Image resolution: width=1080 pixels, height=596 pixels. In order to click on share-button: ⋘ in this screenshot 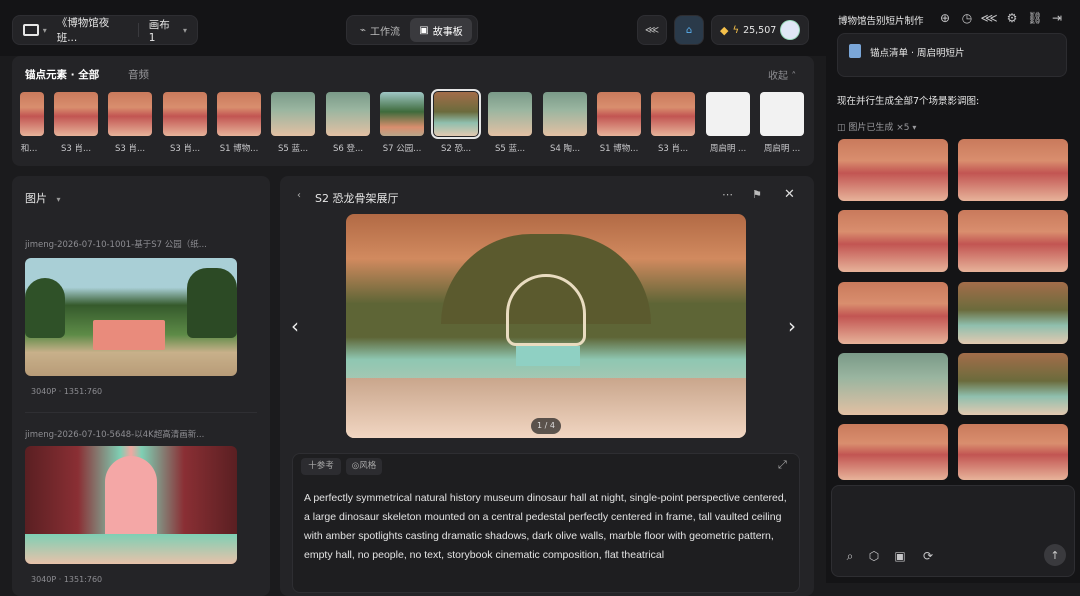, I will do `click(652, 30)`.